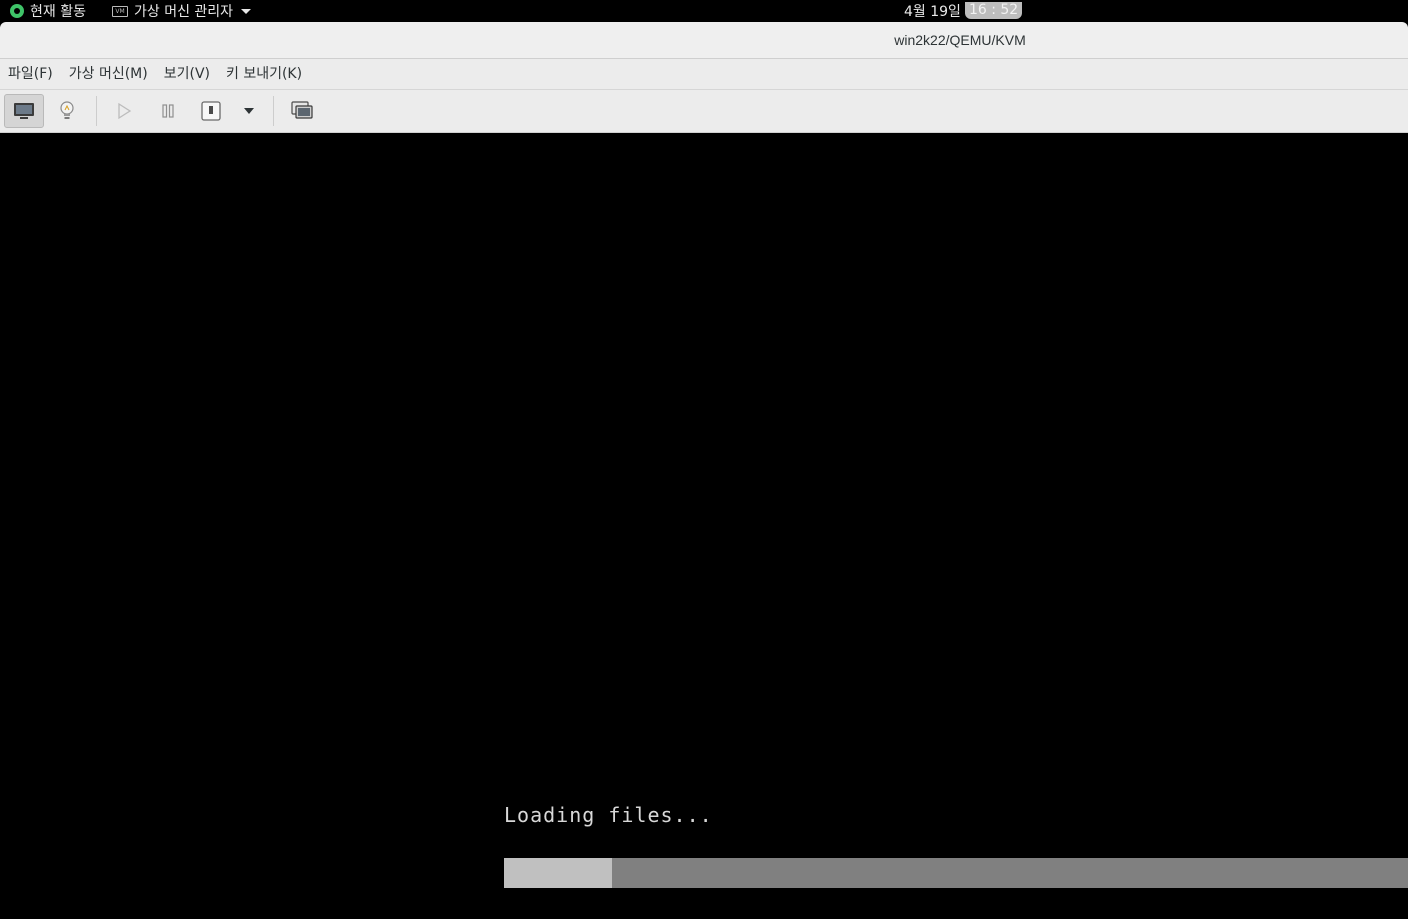  I want to click on shutdown-options-button, so click(249, 111).